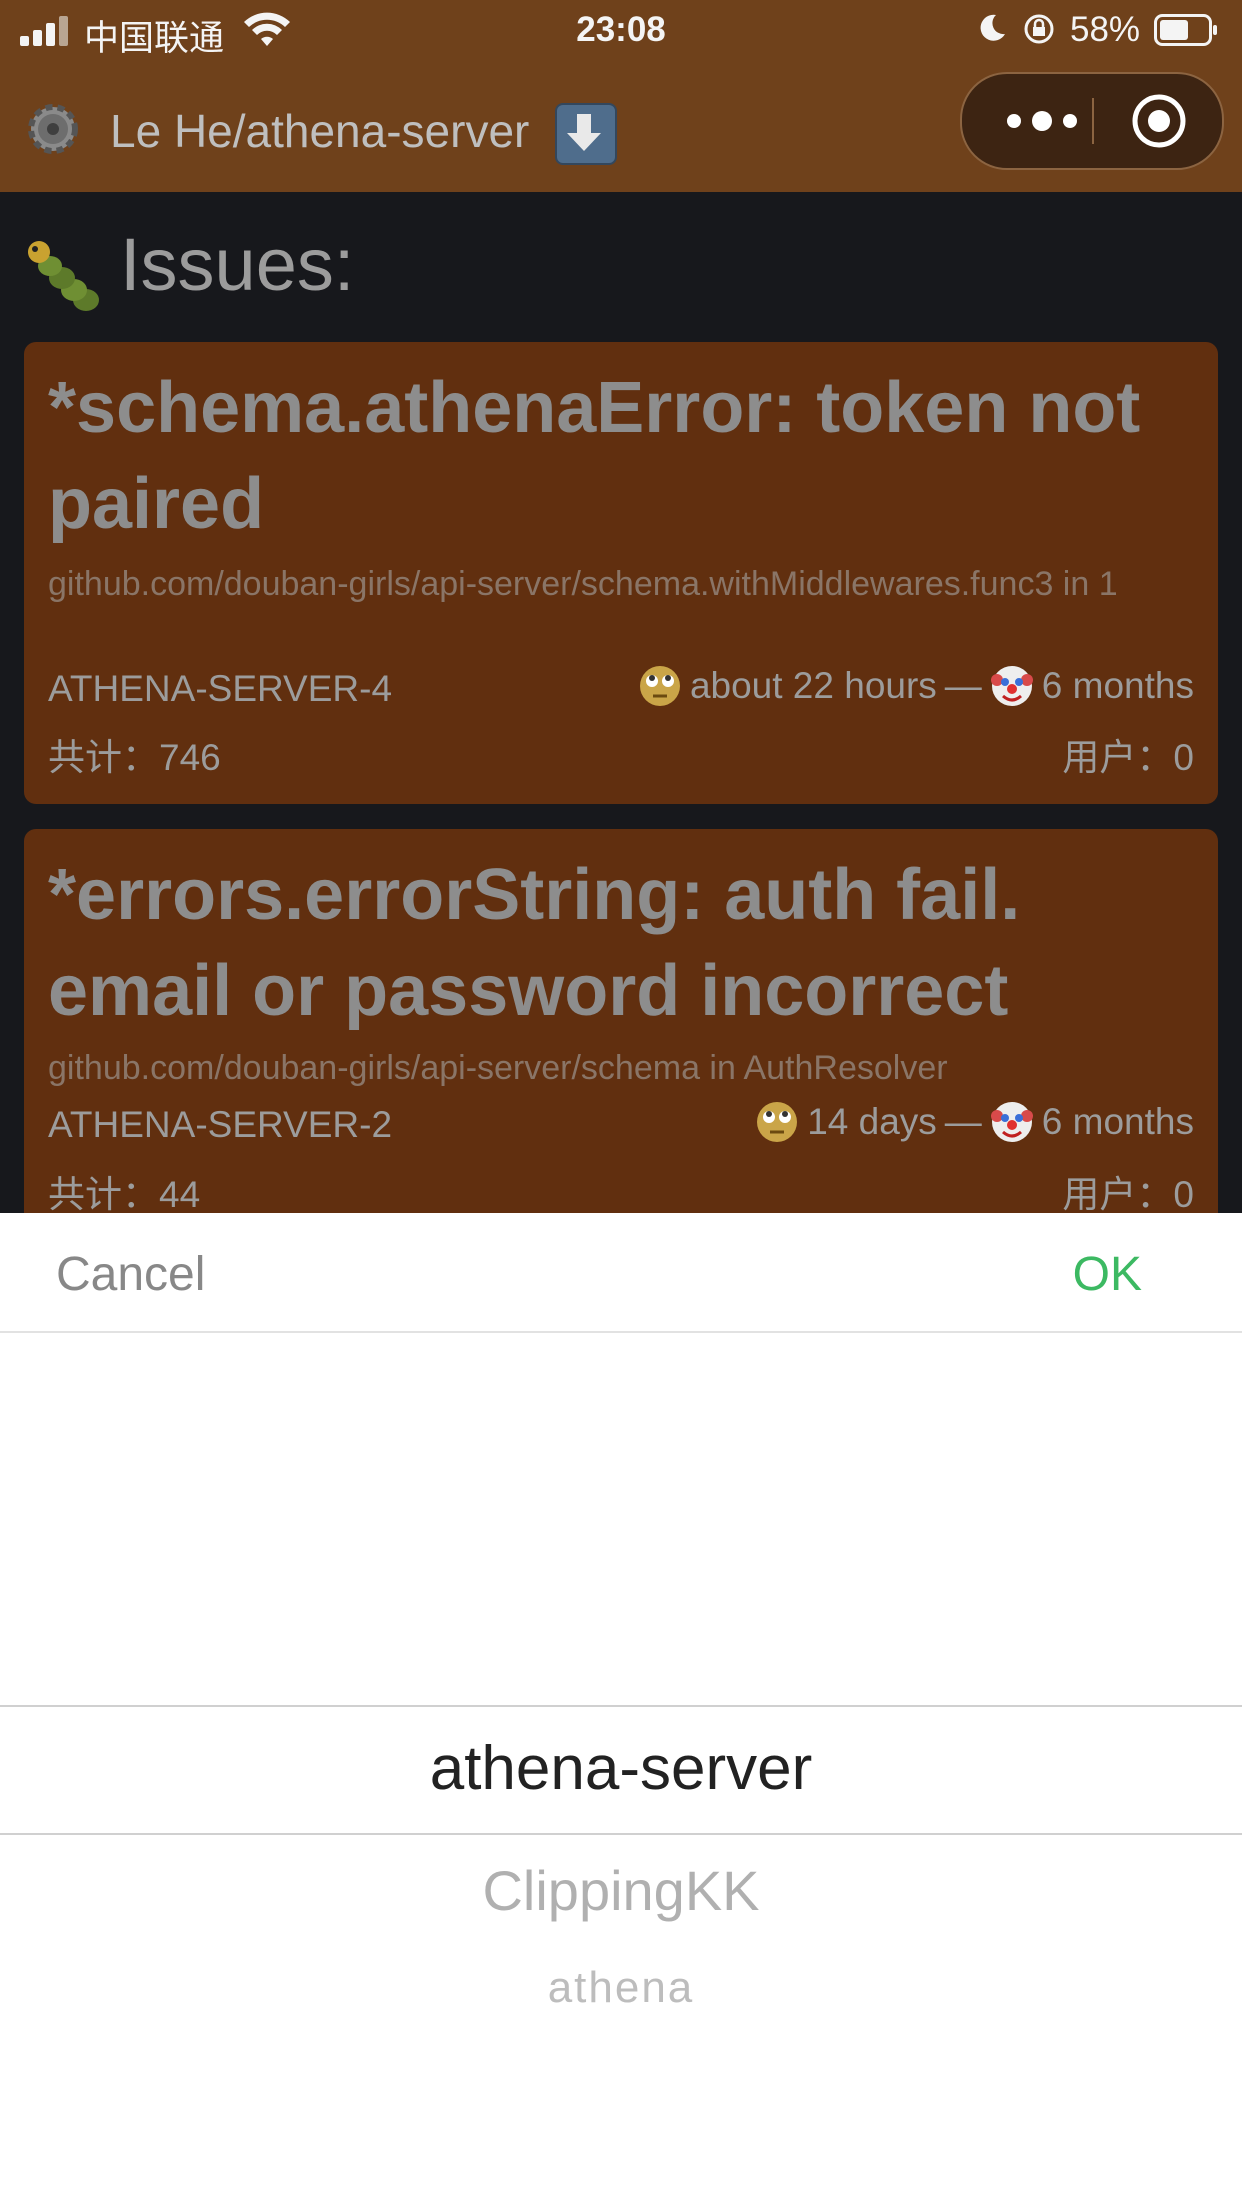 The width and height of the screenshot is (1242, 2208). Describe the element at coordinates (621, 1834) in the screenshot. I see `selection-indicator-bottom` at that location.